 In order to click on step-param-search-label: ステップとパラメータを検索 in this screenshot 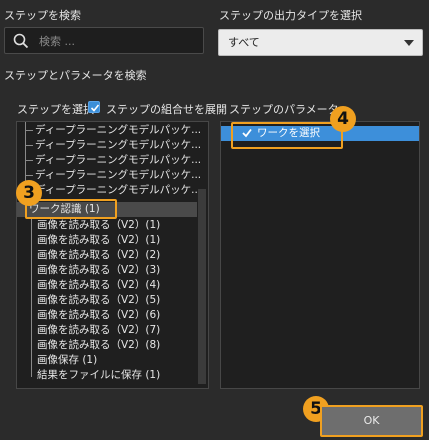, I will do `click(75, 75)`.